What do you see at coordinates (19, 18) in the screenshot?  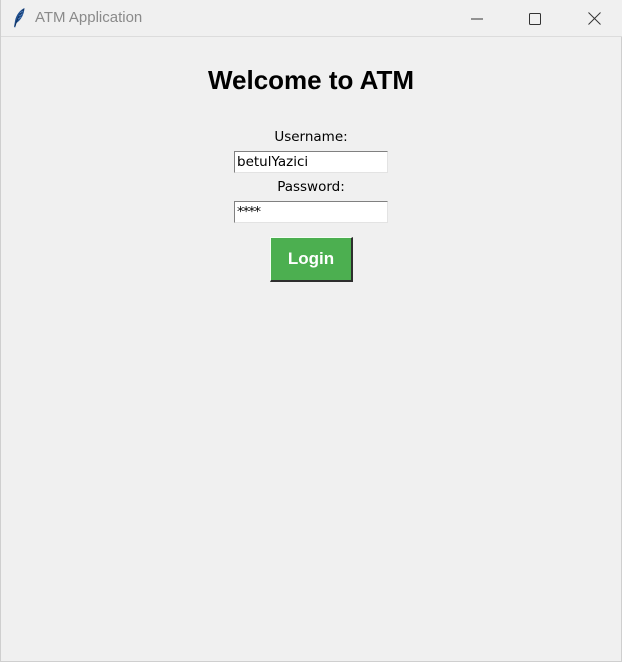 I see `feather-icon` at bounding box center [19, 18].